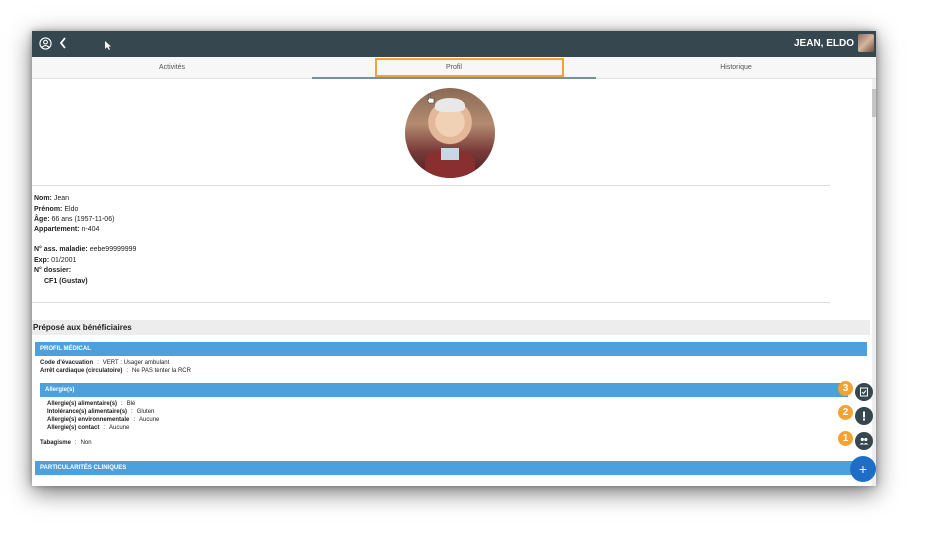 This screenshot has height=550, width=941. Describe the element at coordinates (450, 133) in the screenshot. I see `profile-photo` at that location.